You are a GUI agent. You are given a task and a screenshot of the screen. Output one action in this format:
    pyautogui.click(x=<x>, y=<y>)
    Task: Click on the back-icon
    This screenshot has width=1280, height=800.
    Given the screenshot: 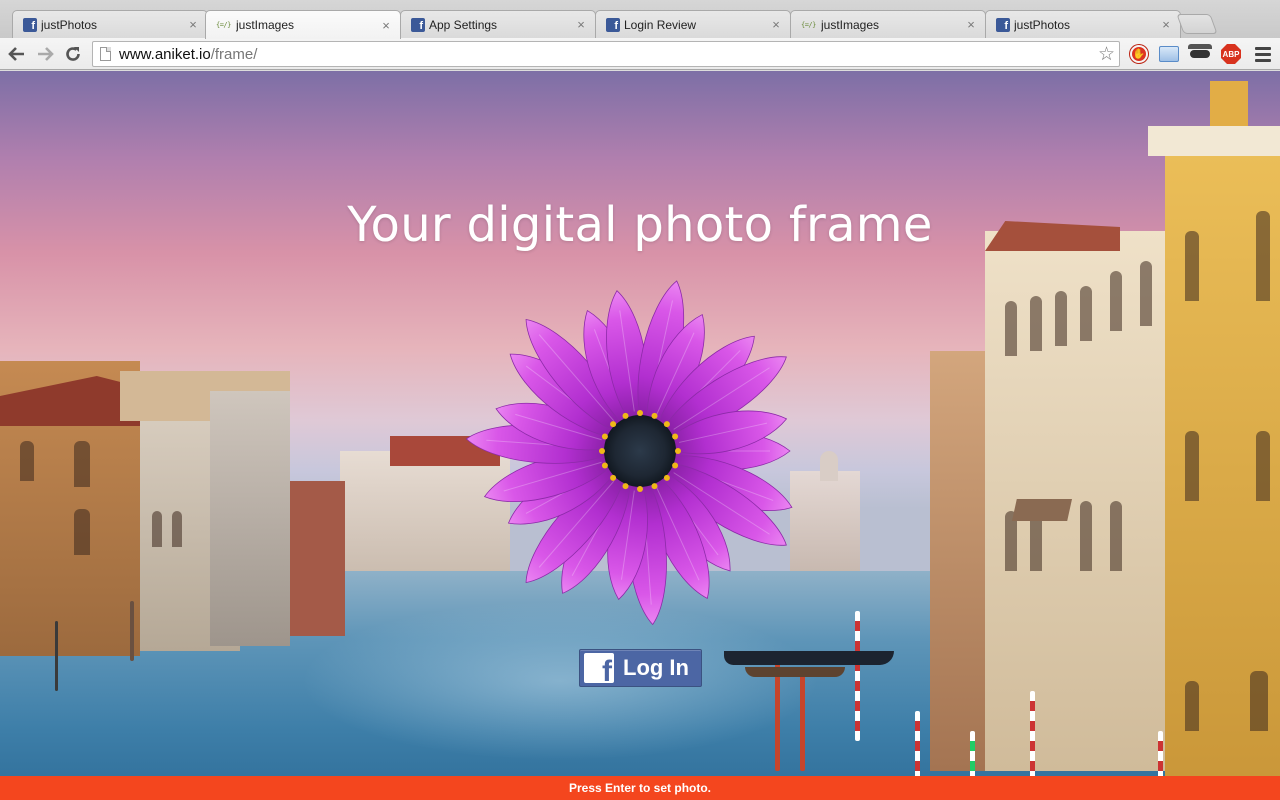 What is the action you would take?
    pyautogui.click(x=17, y=54)
    